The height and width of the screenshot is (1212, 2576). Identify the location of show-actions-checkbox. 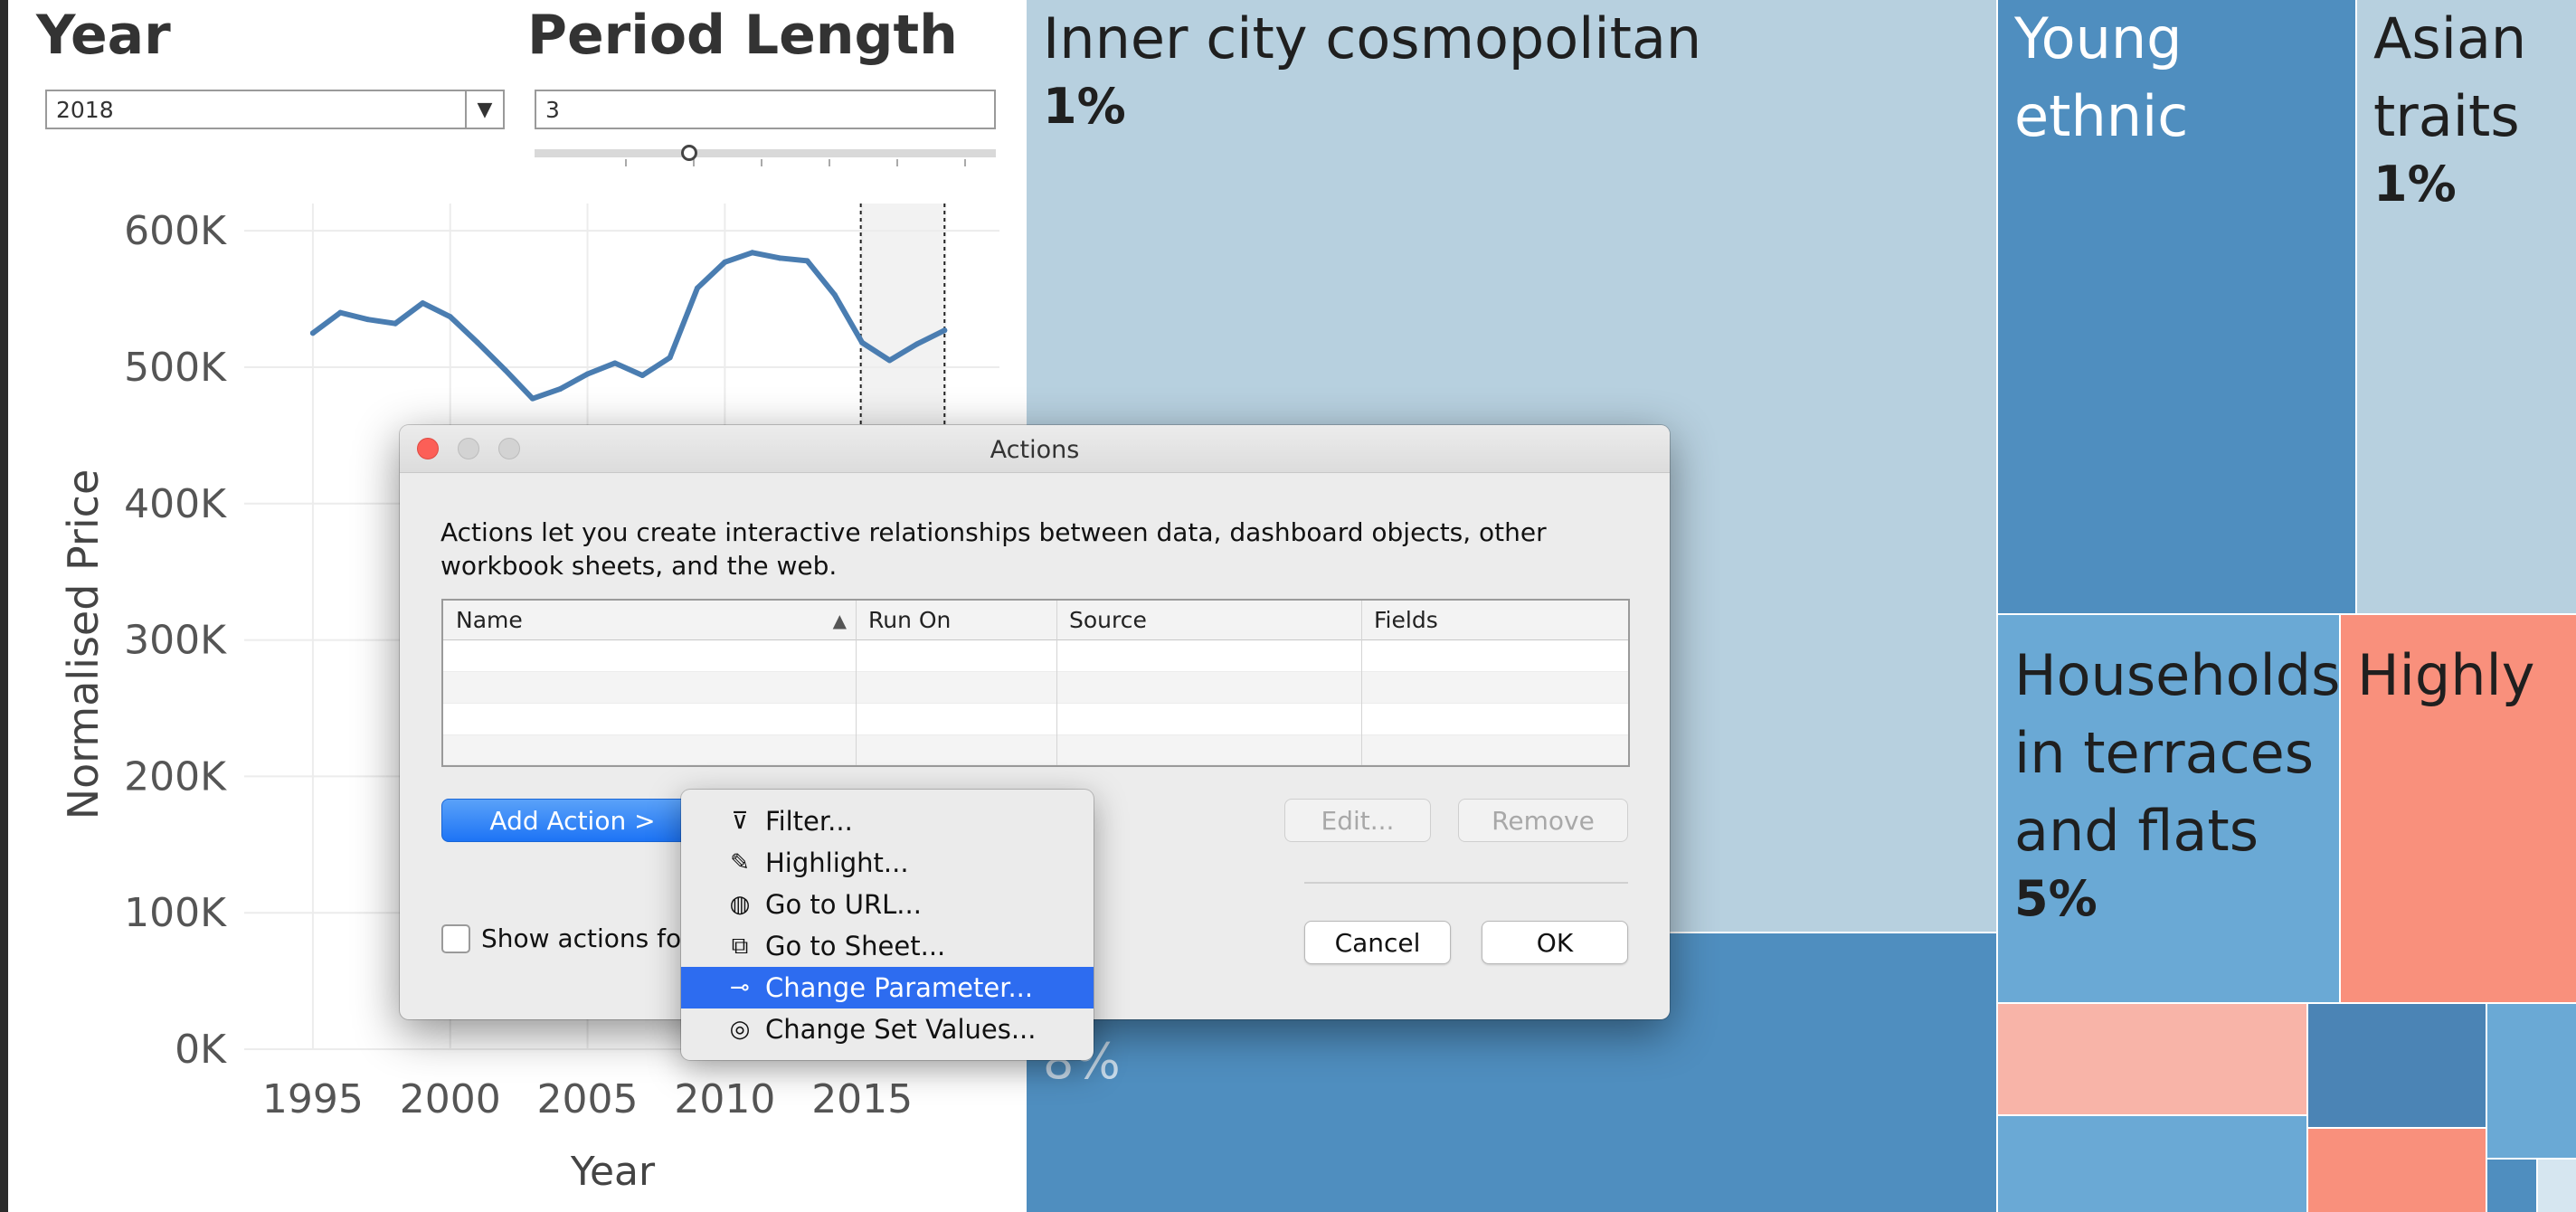
(456, 938).